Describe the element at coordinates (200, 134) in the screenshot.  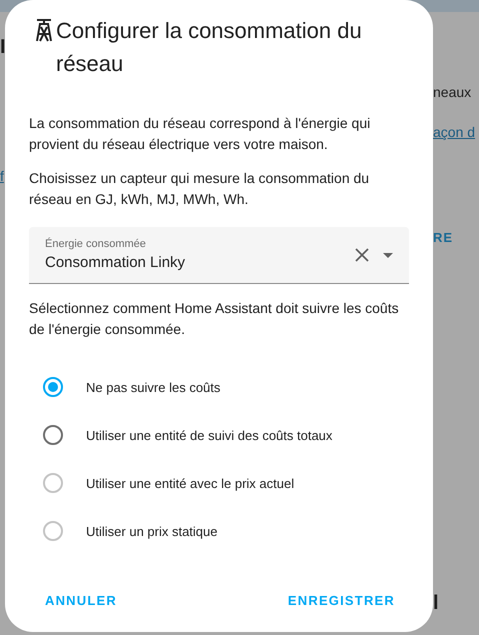
I see `paragraph: La consommation du réseau correspond à l'énergie qui provient du réseau électrique vers votre maison.` at that location.